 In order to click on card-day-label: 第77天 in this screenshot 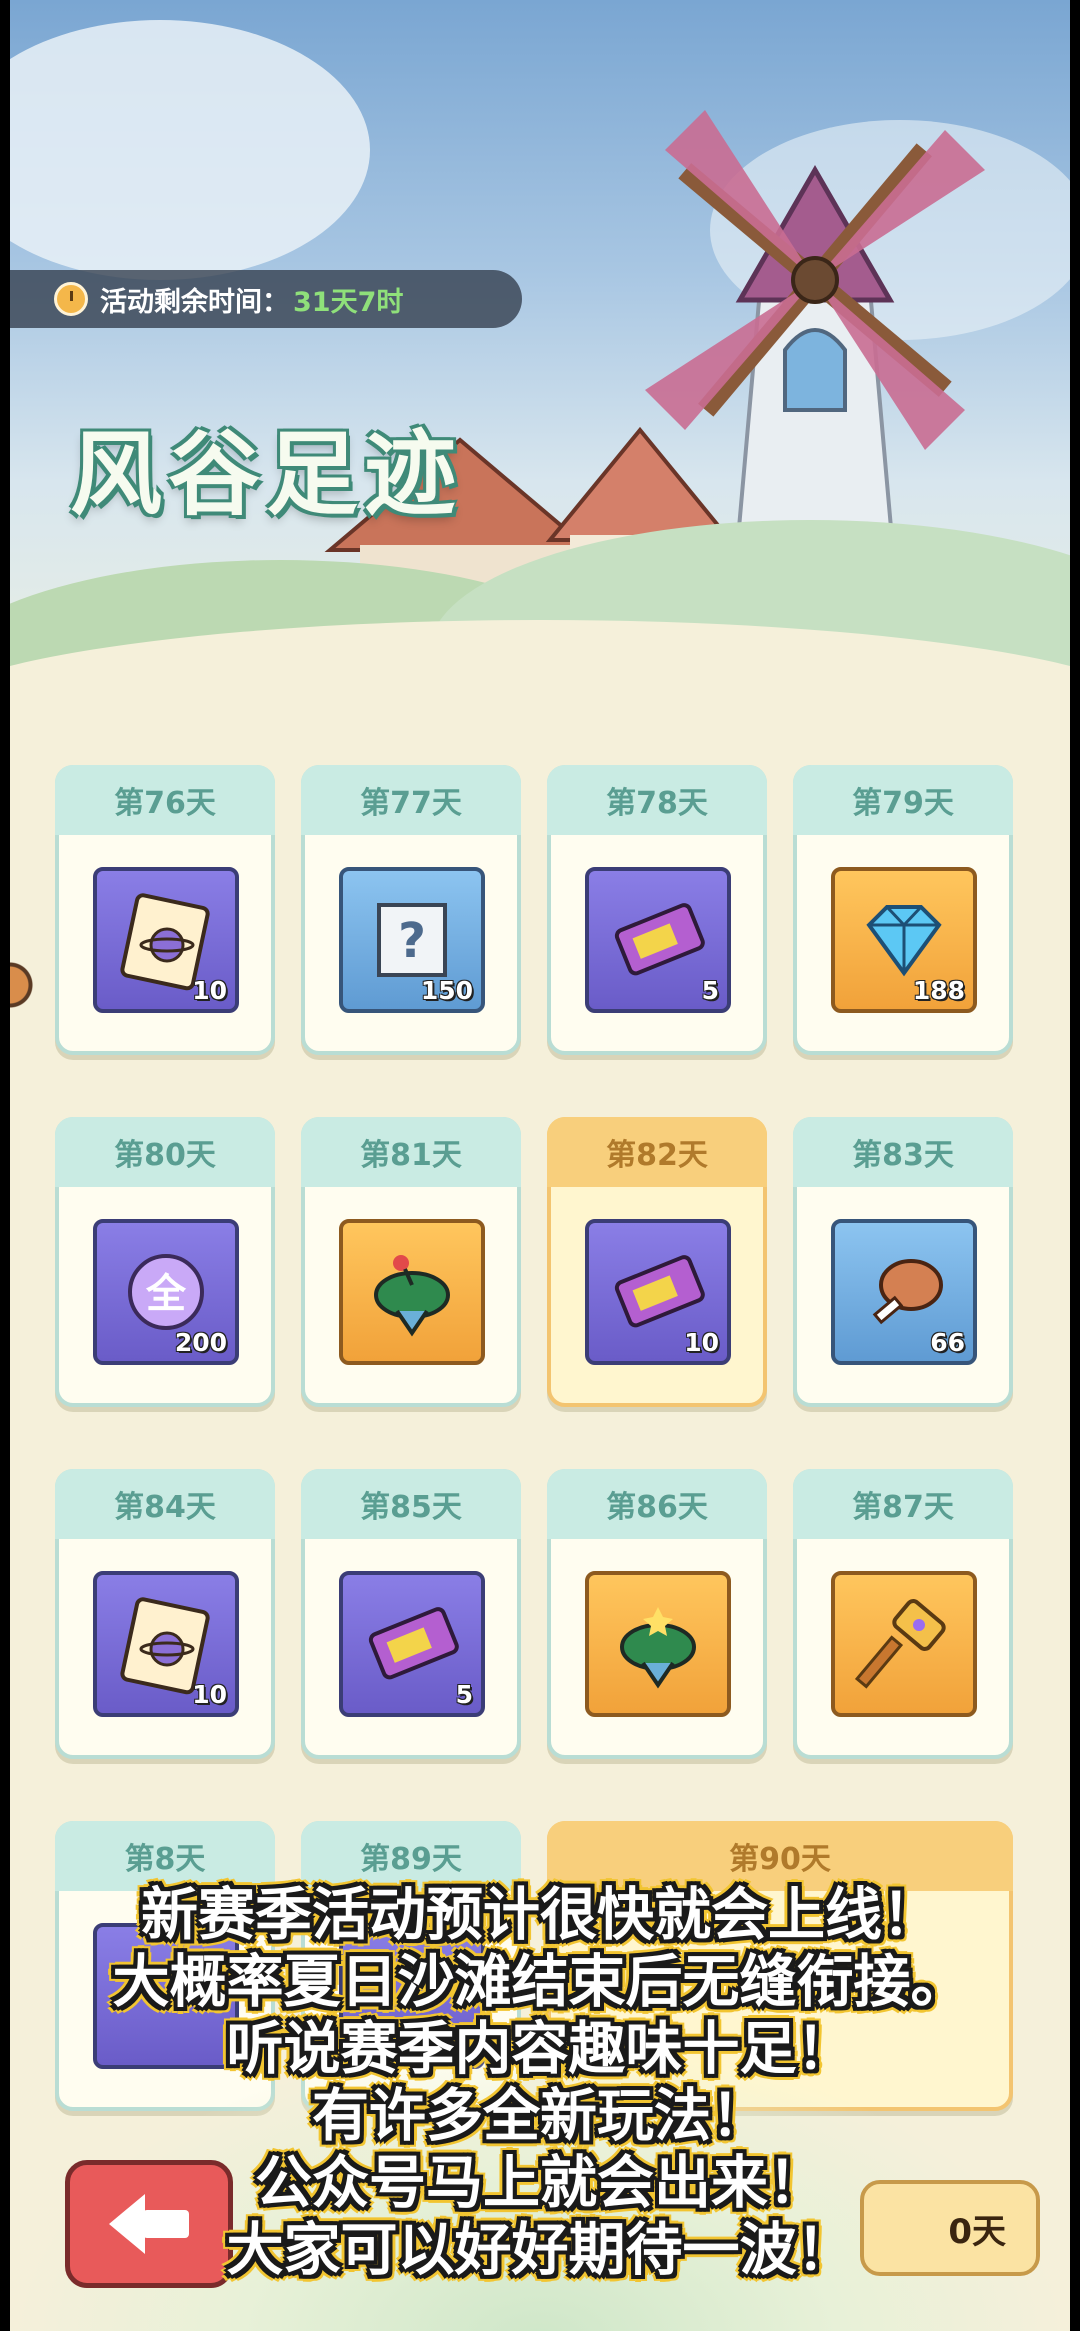, I will do `click(411, 800)`.